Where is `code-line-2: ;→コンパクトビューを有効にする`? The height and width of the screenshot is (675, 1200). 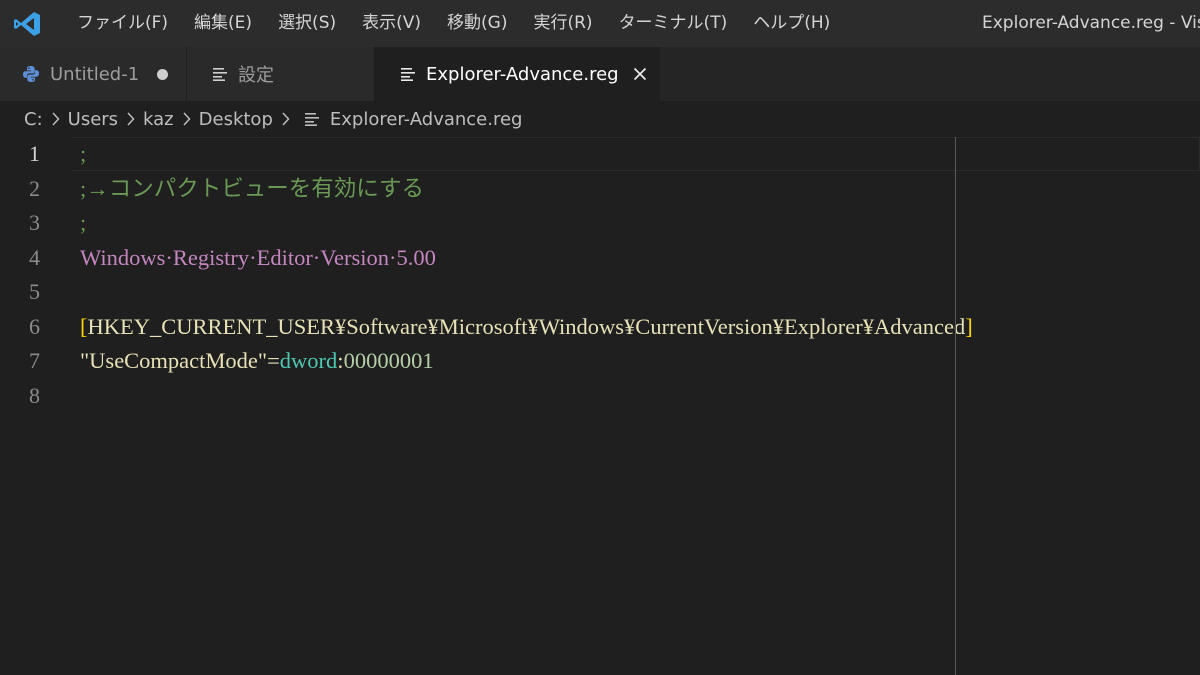
code-line-2: ;→コンパクトビューを有効にする is located at coordinates (635, 189).